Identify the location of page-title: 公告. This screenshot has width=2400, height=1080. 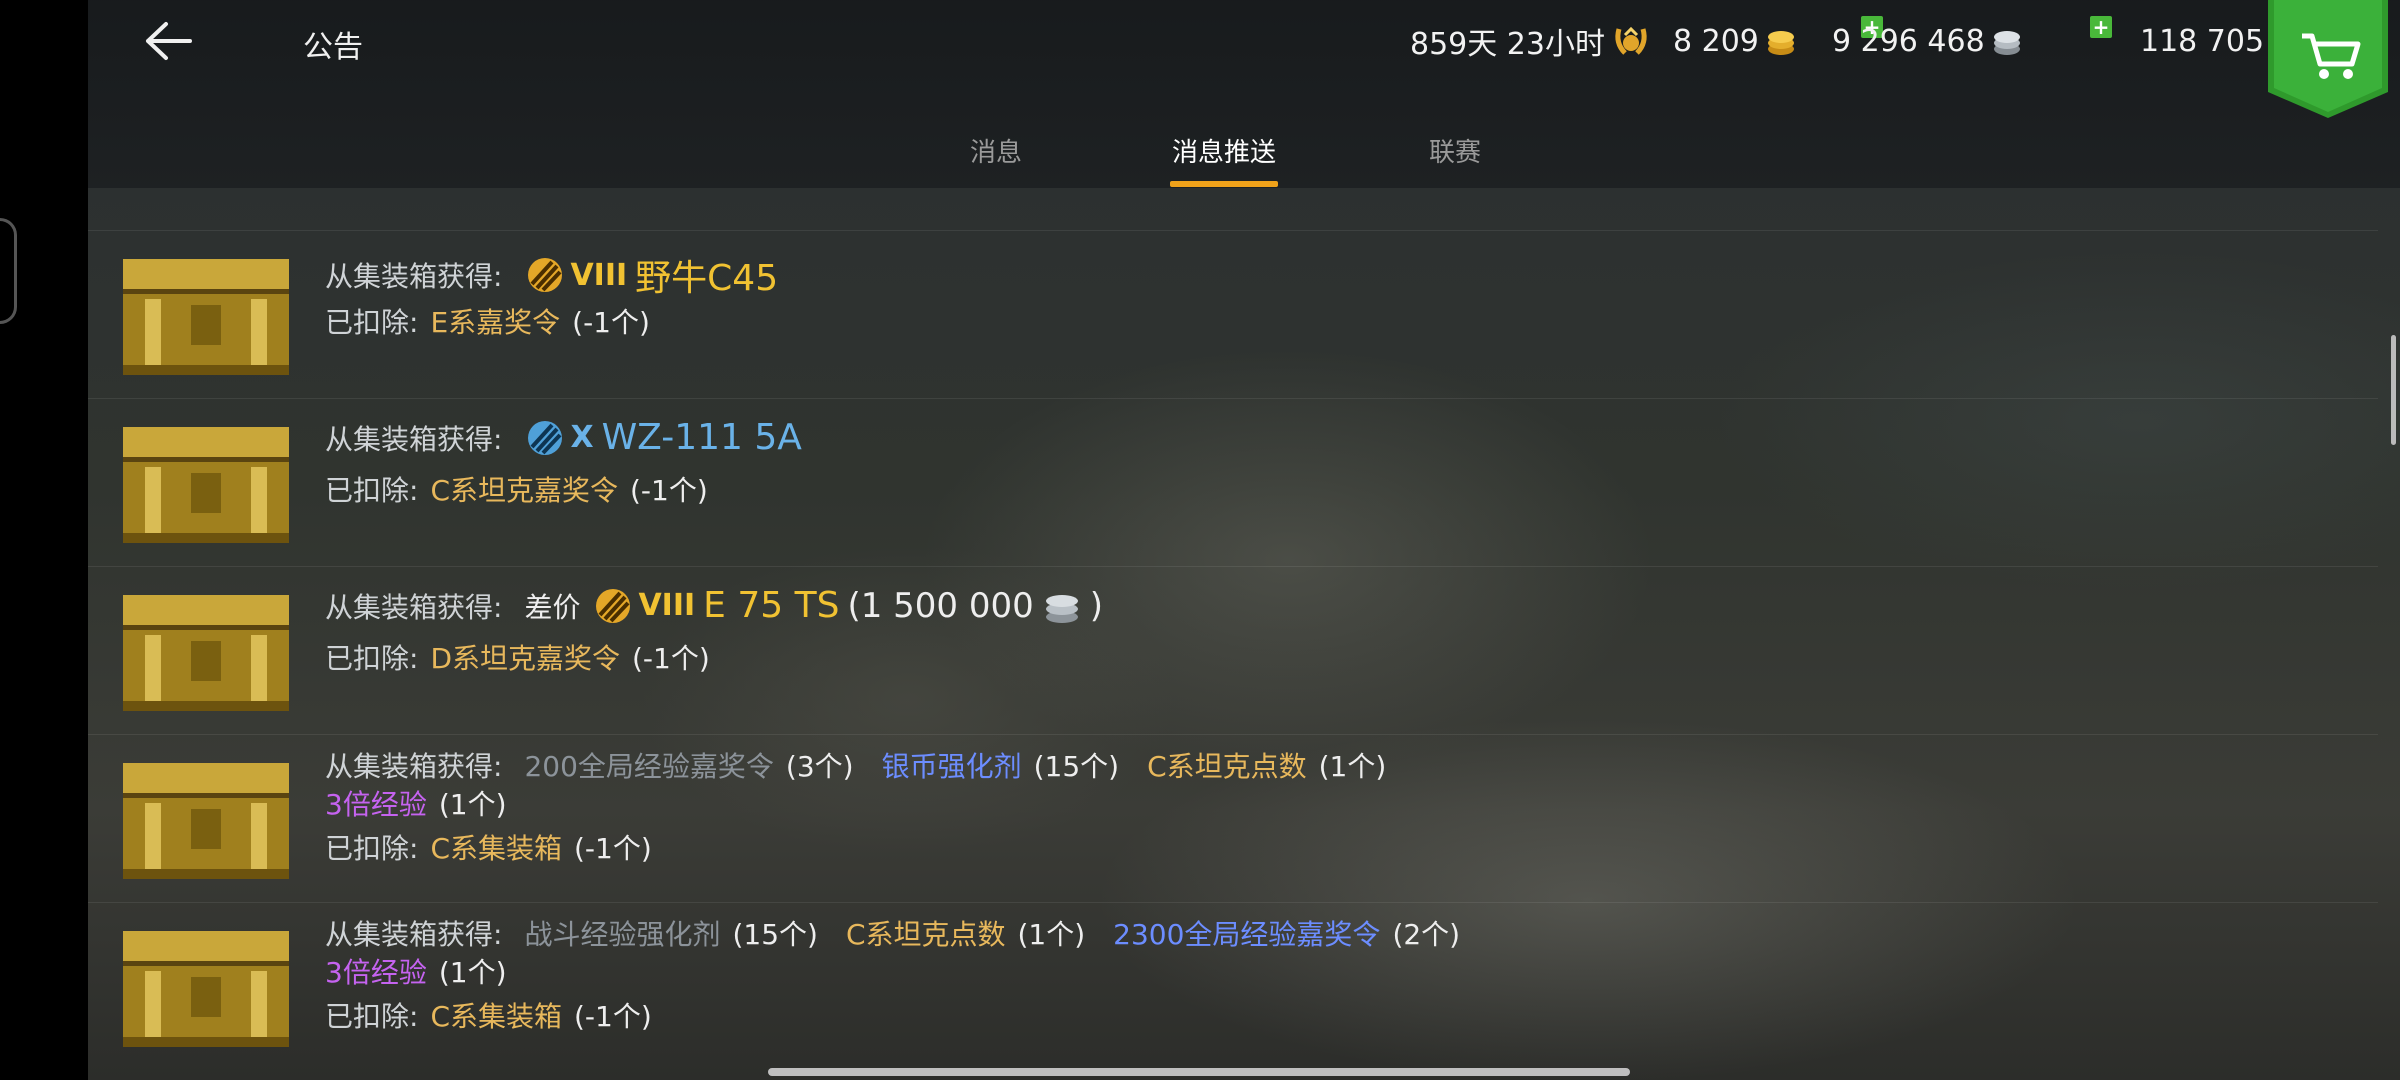
(333, 47).